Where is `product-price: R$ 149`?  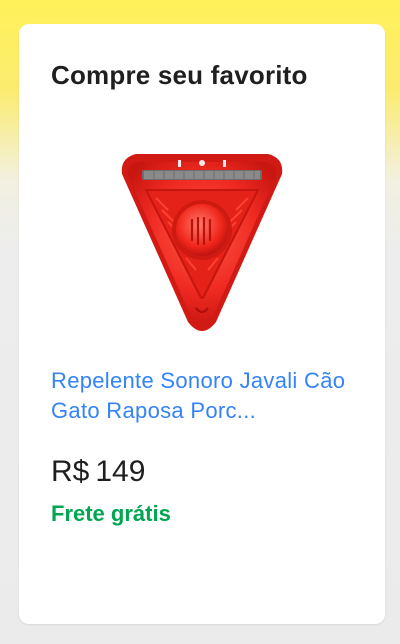
product-price: R$ 149 is located at coordinates (98, 472).